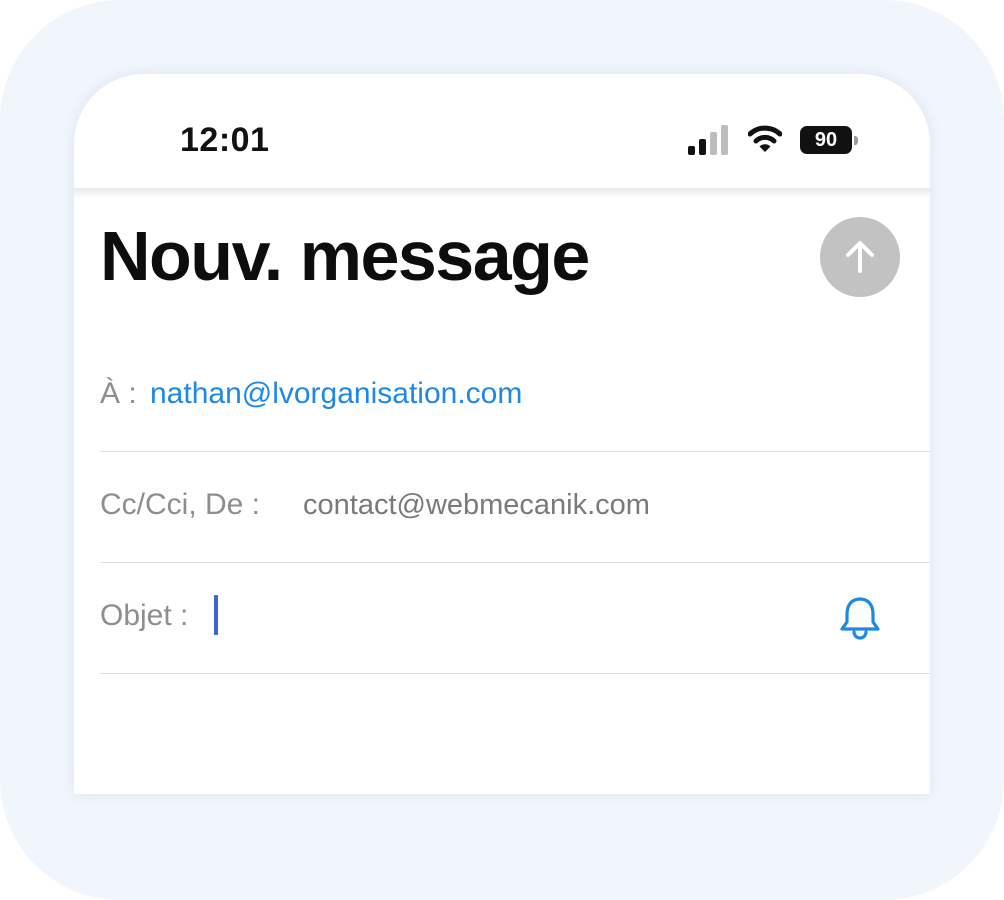 The height and width of the screenshot is (900, 1004). Describe the element at coordinates (118, 393) in the screenshot. I see `to-label: À :` at that location.